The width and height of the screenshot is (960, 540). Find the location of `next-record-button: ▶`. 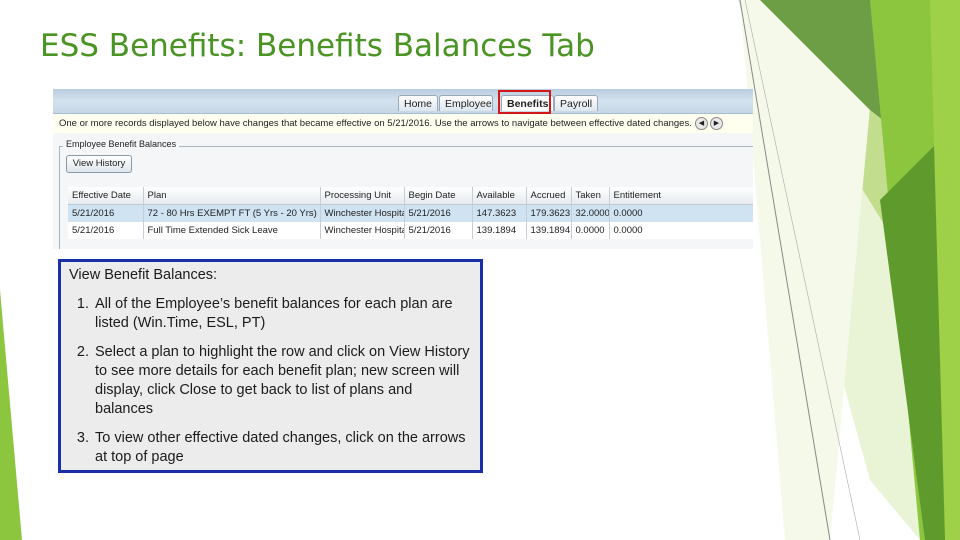

next-record-button: ▶ is located at coordinates (716, 123).